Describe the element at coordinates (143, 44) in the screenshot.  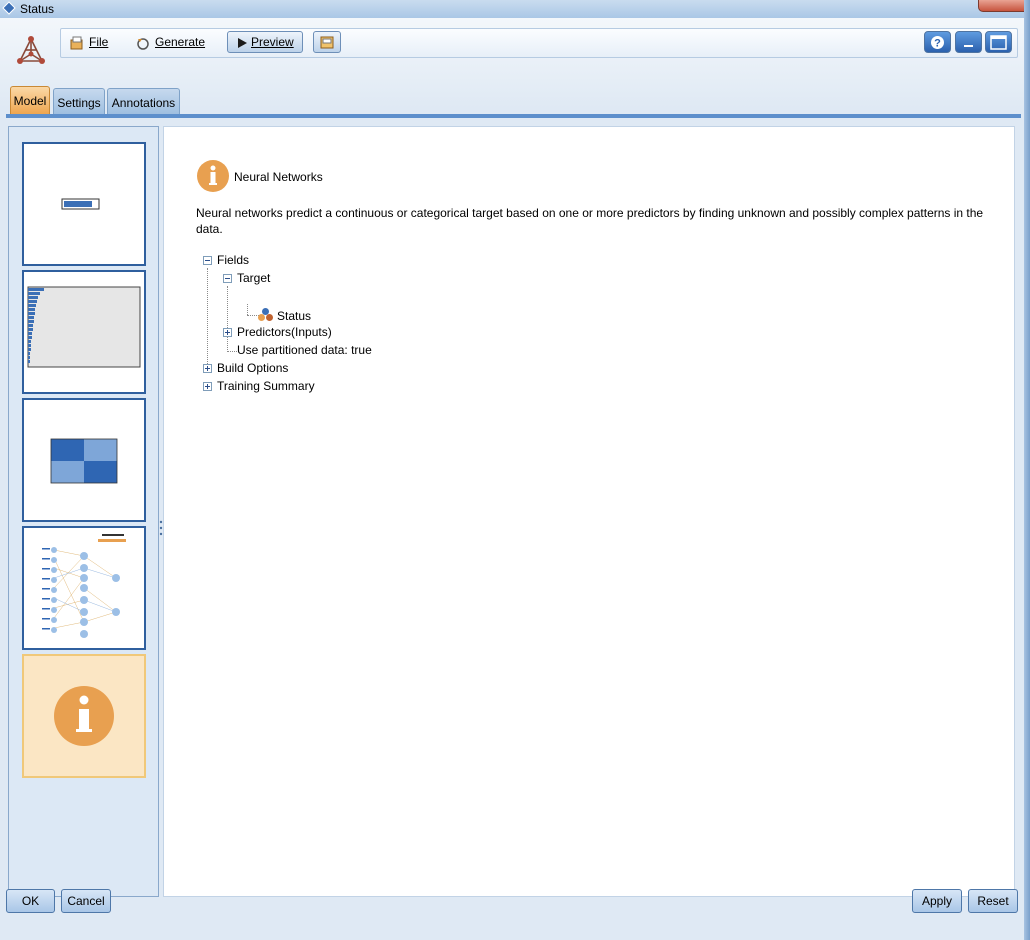
I see `generate-icon` at that location.